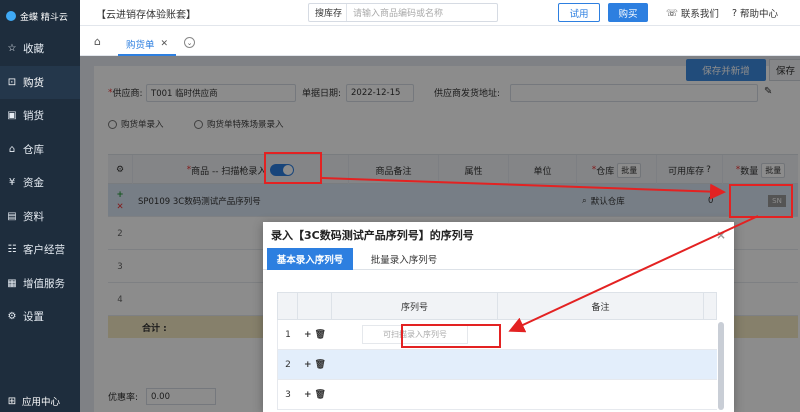 The width and height of the screenshot is (800, 412). I want to click on apps-icon: ⊞, so click(12, 401).